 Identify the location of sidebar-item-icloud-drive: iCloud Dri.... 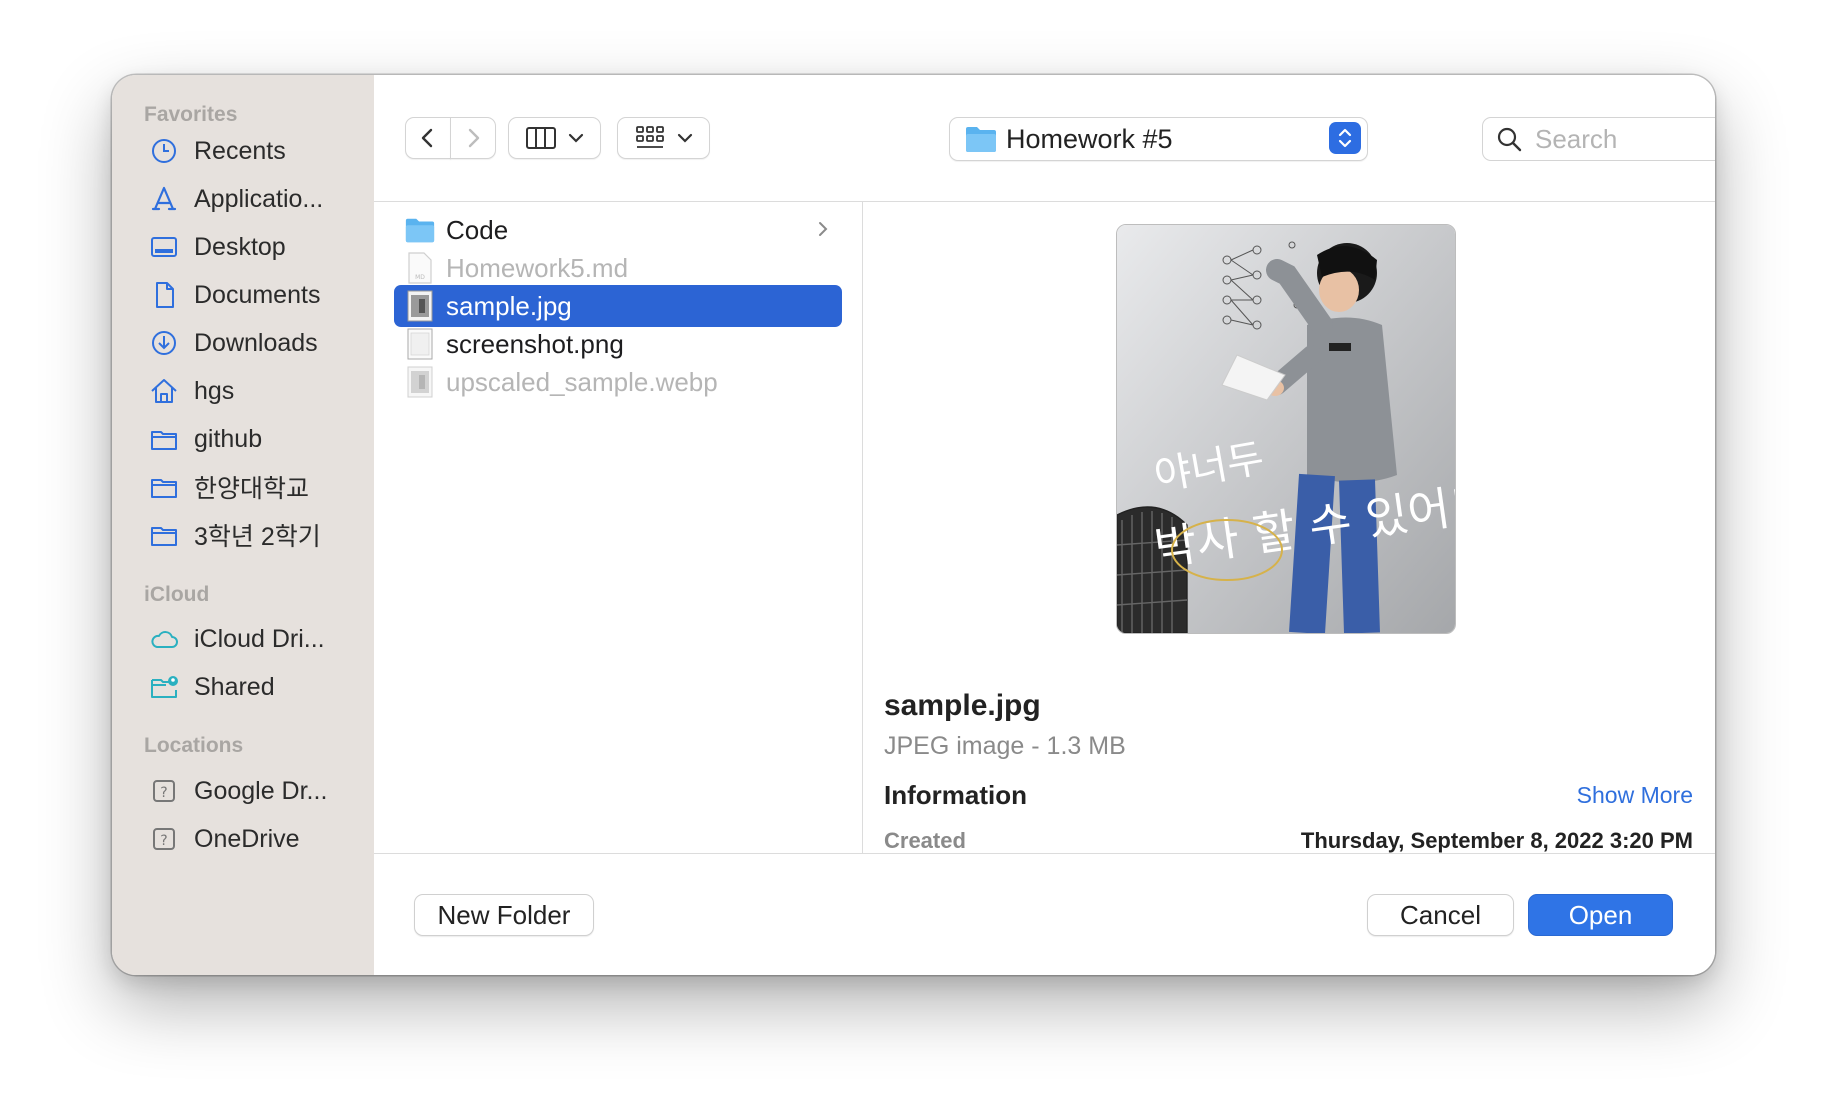
(258, 639).